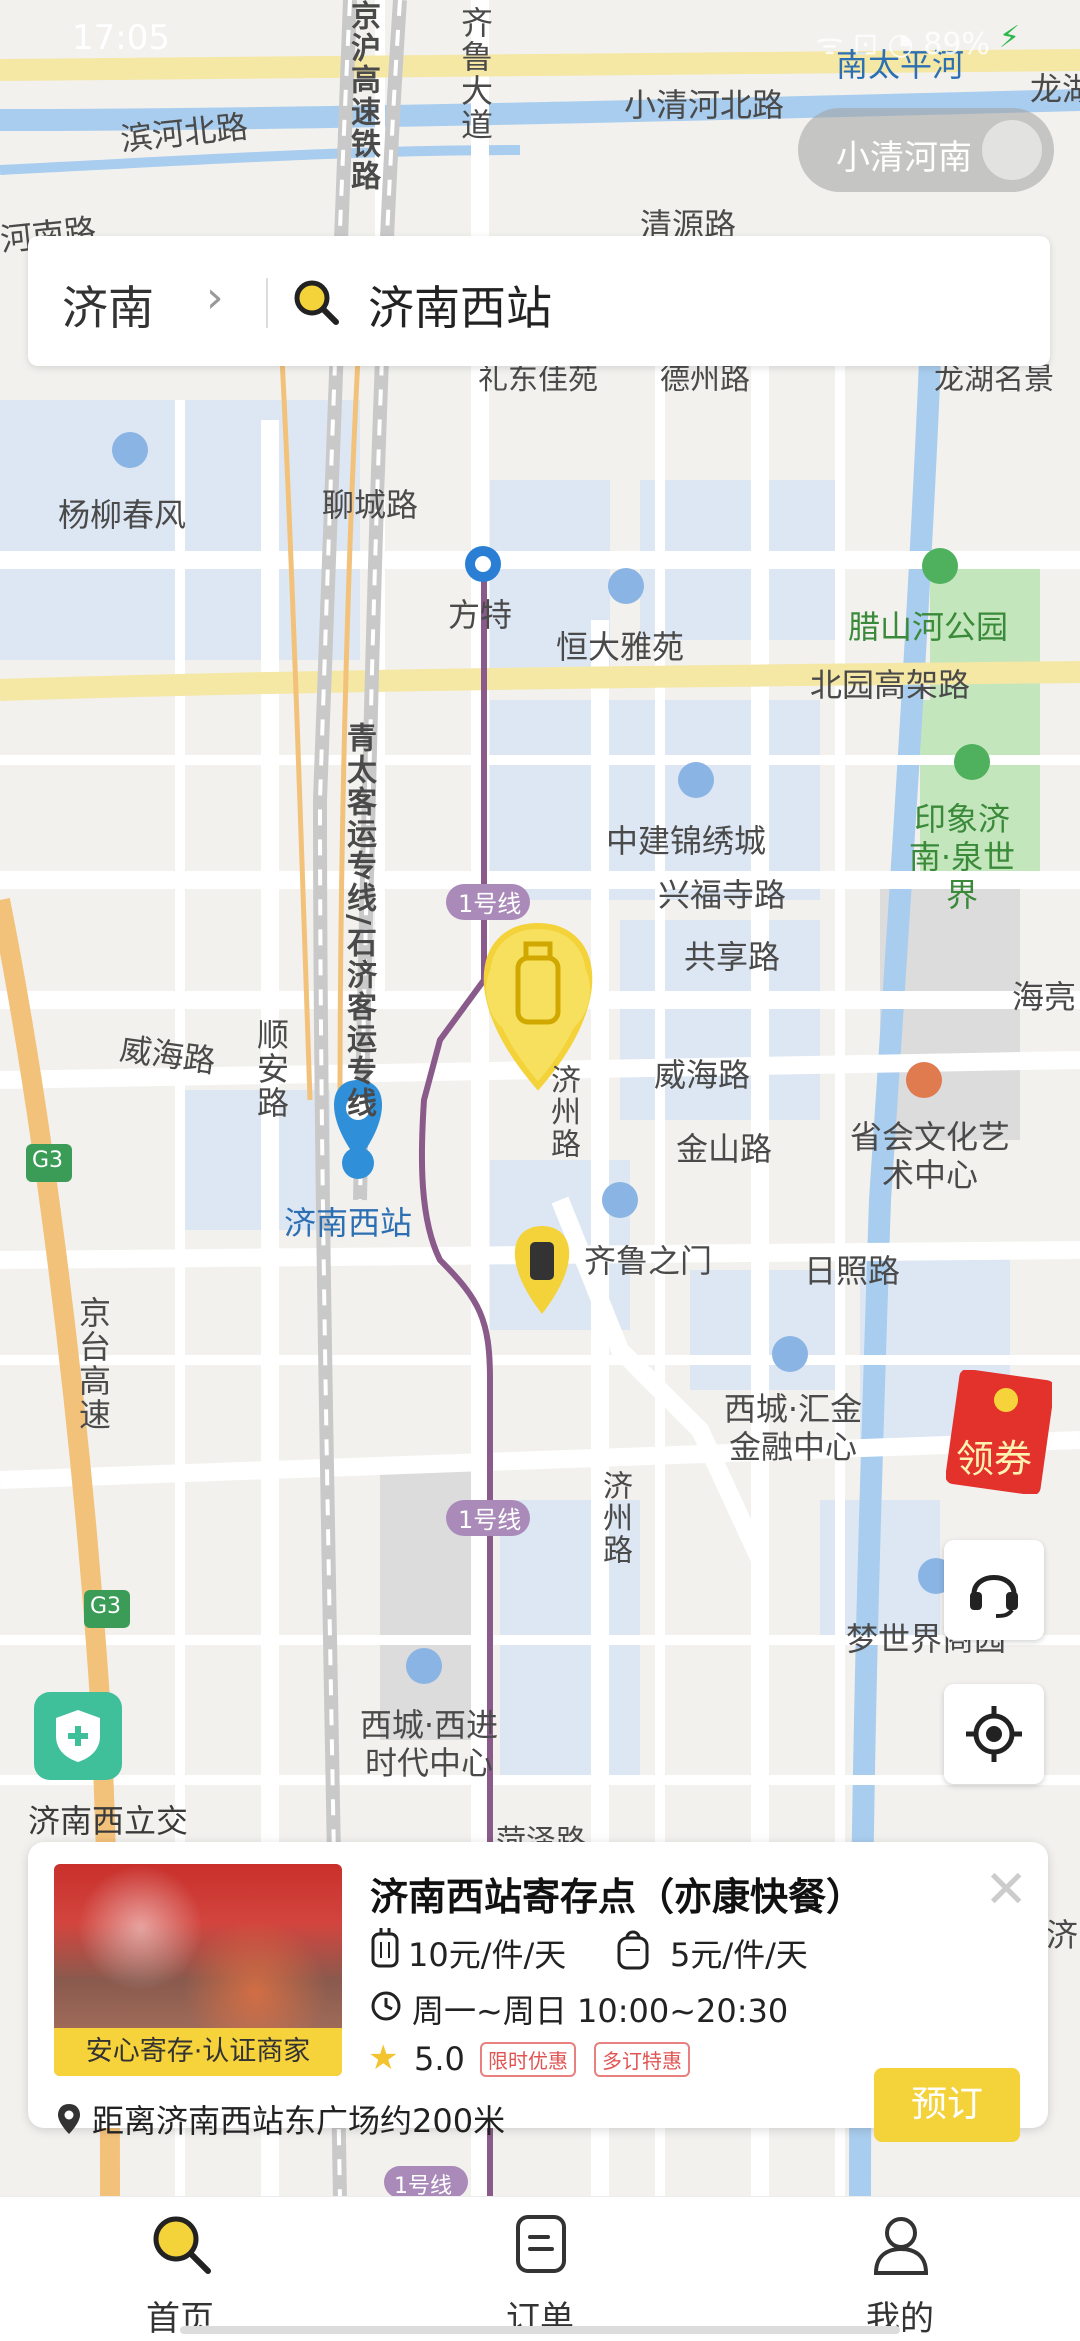 Image resolution: width=1080 pixels, height=2341 pixels. What do you see at coordinates (540, 2330) in the screenshot?
I see `home-indicator` at bounding box center [540, 2330].